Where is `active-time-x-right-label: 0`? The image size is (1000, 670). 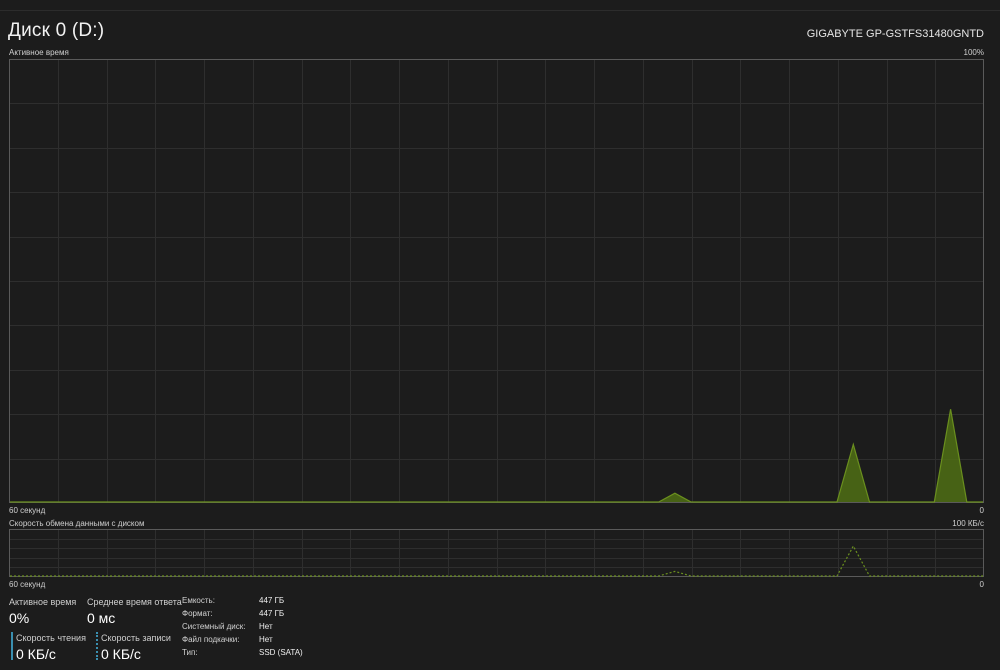 active-time-x-right-label: 0 is located at coordinates (981, 510).